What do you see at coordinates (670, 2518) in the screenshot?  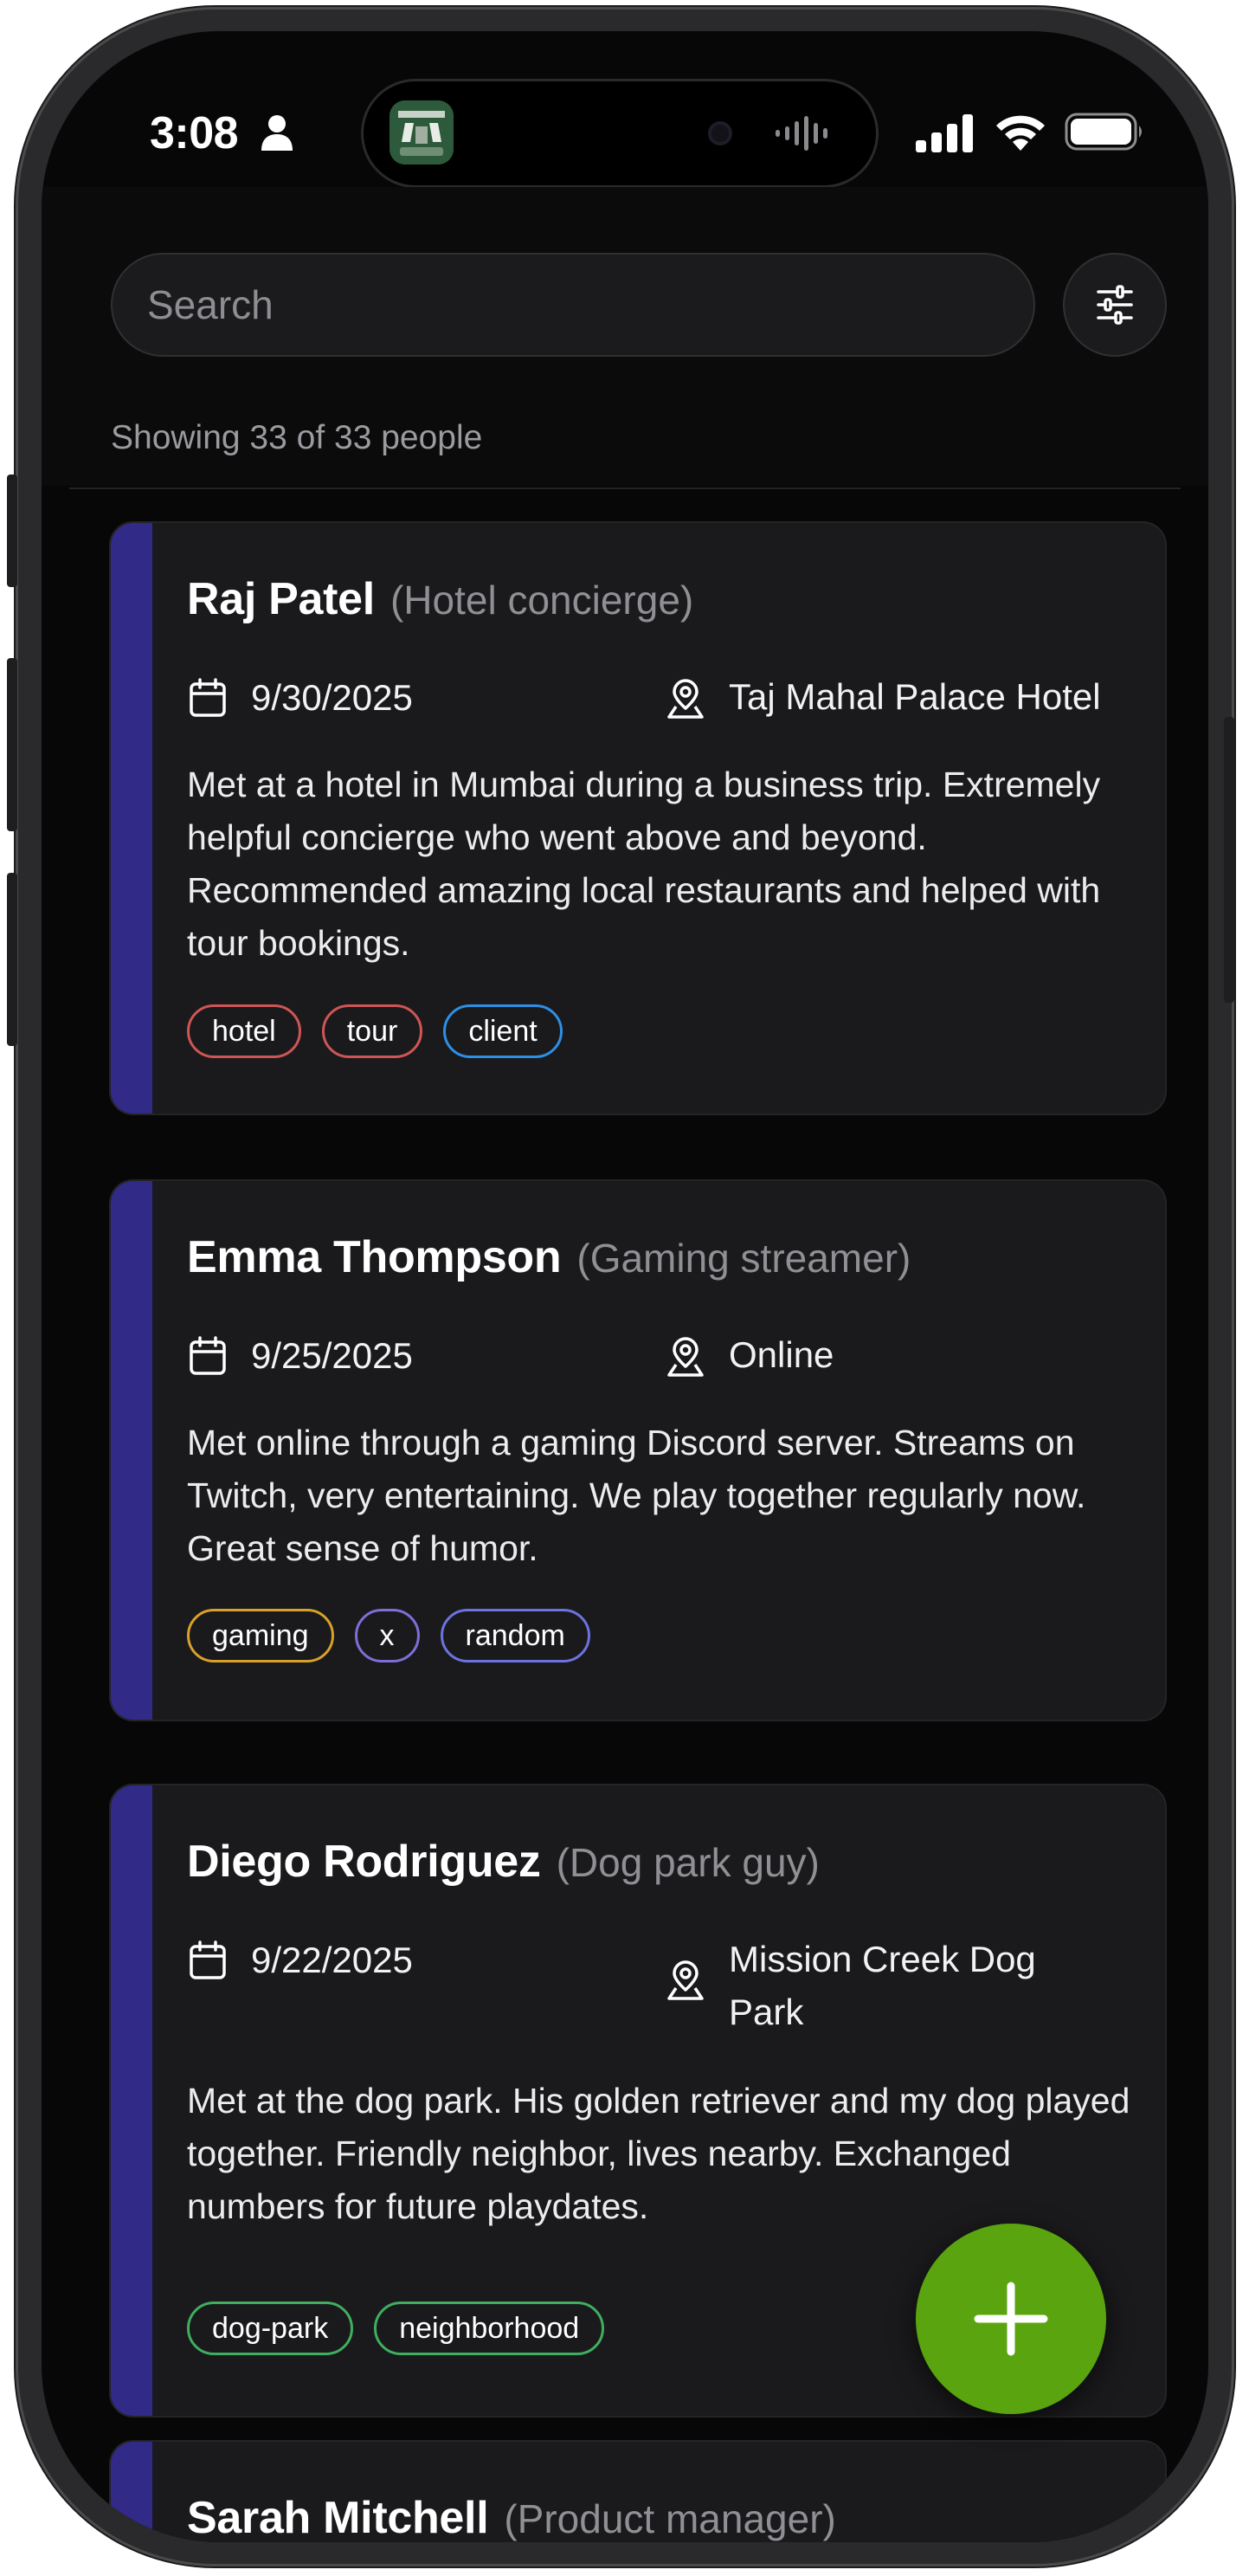 I see `person-role: (Product manager)` at bounding box center [670, 2518].